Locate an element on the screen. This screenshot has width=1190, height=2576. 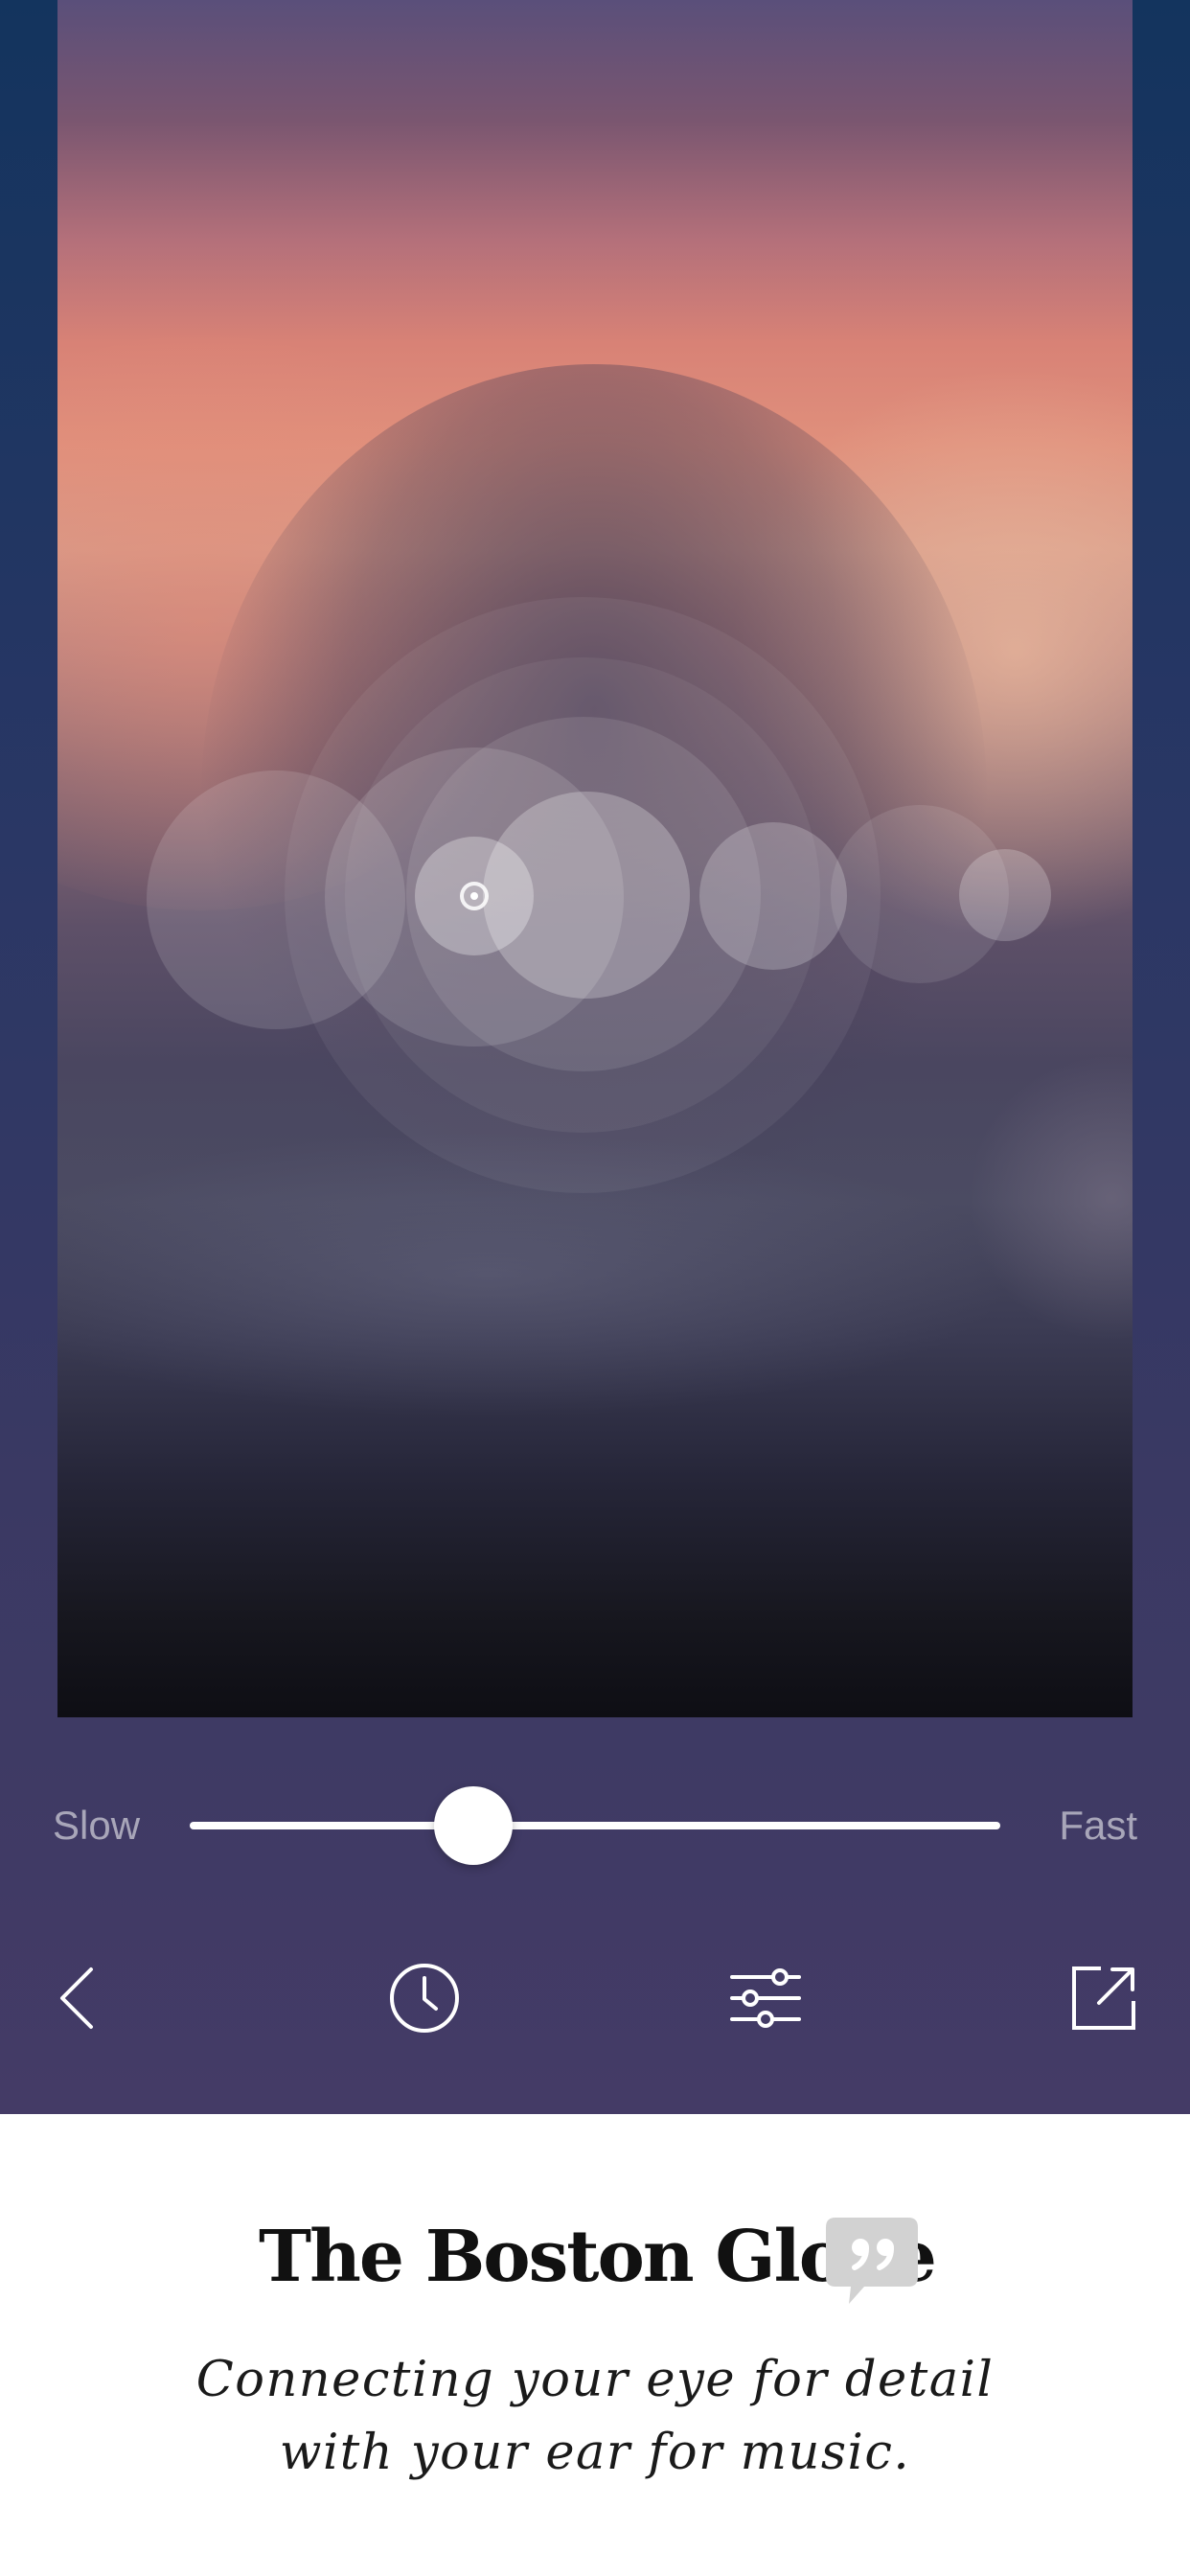
ad-brand-row: The Boston Globe is located at coordinates (595, 2268).